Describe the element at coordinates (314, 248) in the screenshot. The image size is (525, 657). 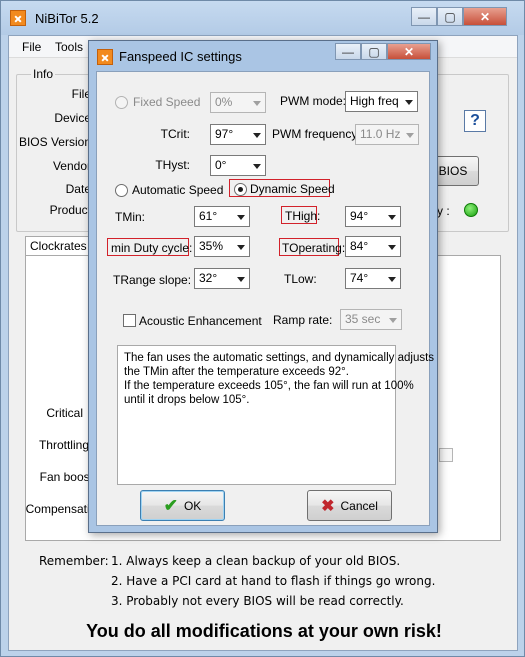
I see `toperating-label: TOperating:` at that location.